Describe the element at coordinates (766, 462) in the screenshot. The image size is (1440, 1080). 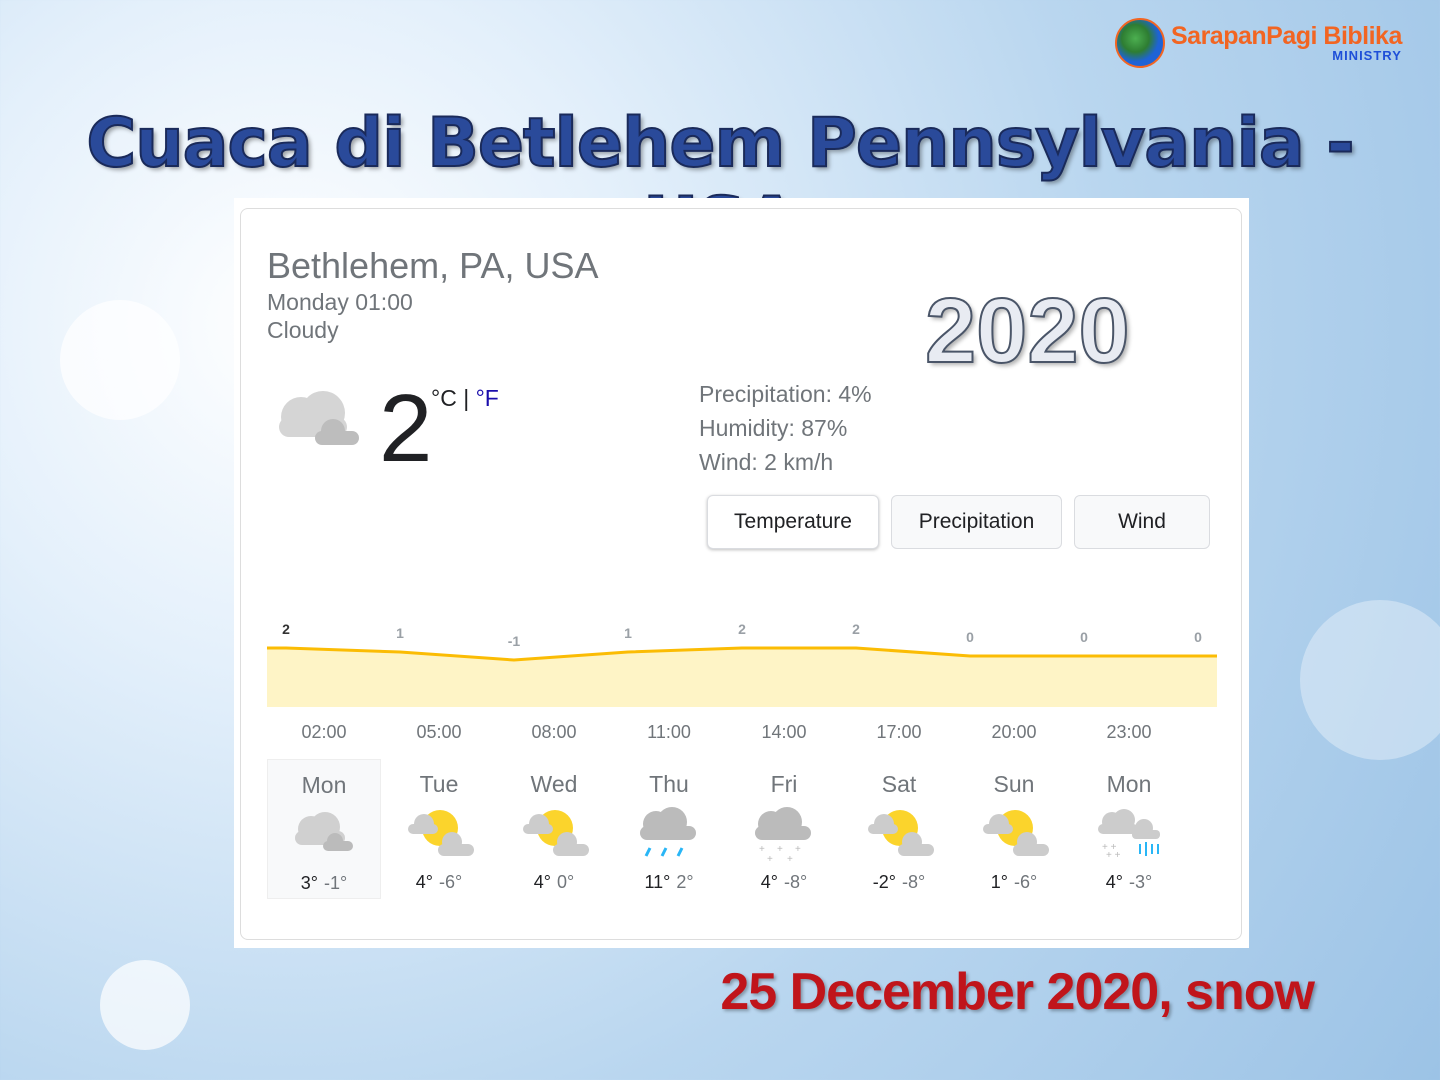
I see `wind-stat: Wind: 2 km/h` at that location.